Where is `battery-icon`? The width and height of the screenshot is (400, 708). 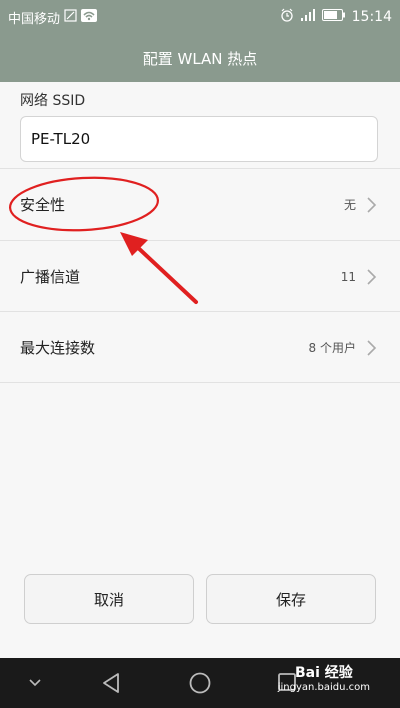
battery-icon is located at coordinates (333, 17).